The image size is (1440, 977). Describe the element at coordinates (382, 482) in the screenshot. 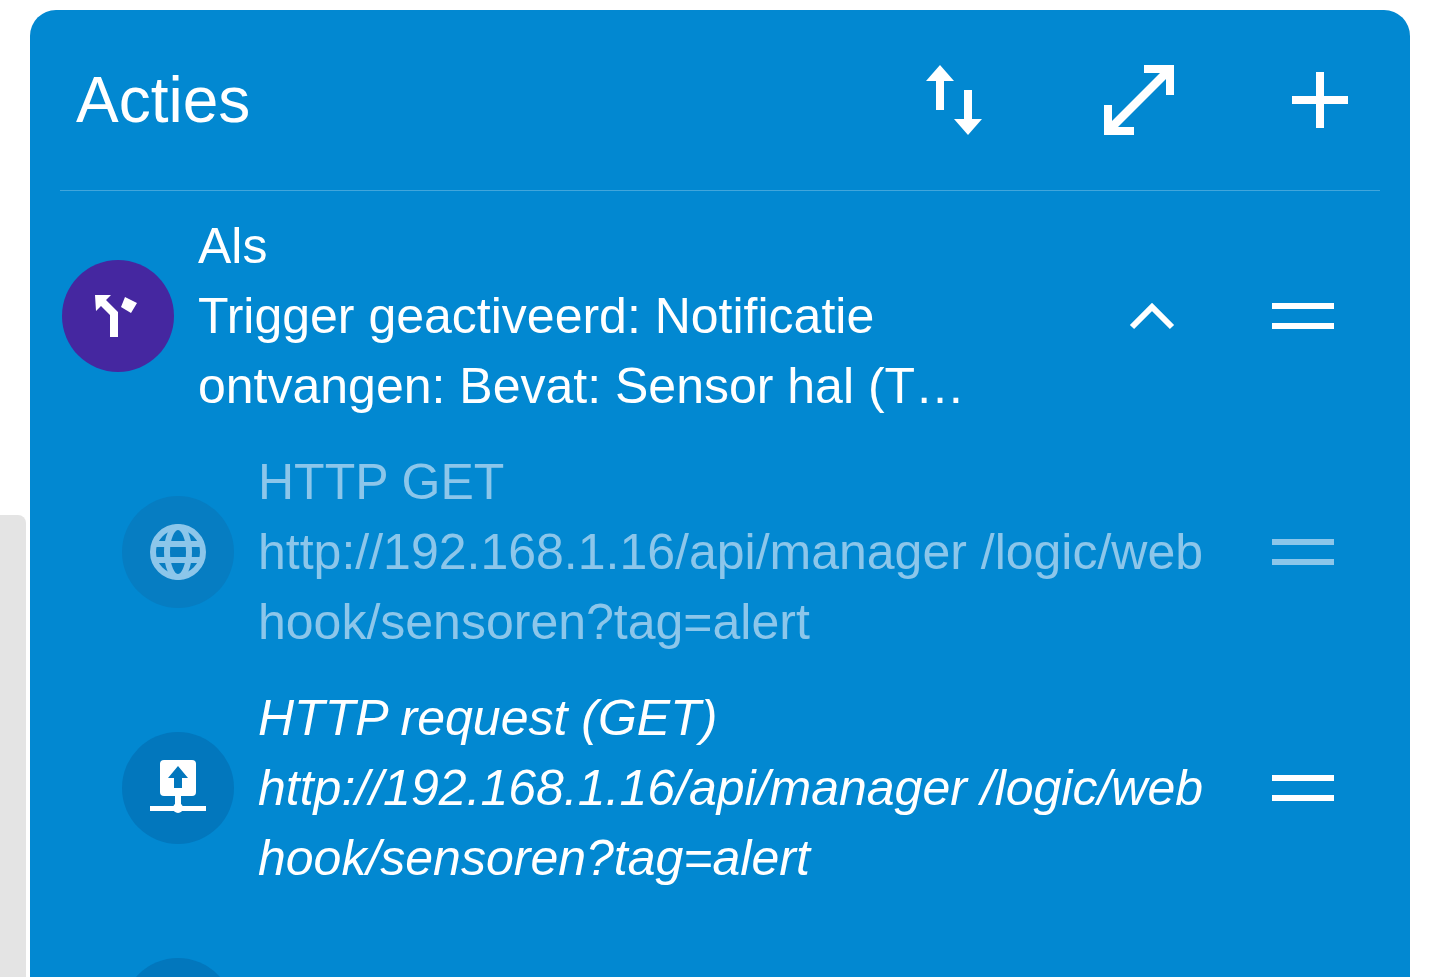

I see `item-heading: HTTP GET` at that location.